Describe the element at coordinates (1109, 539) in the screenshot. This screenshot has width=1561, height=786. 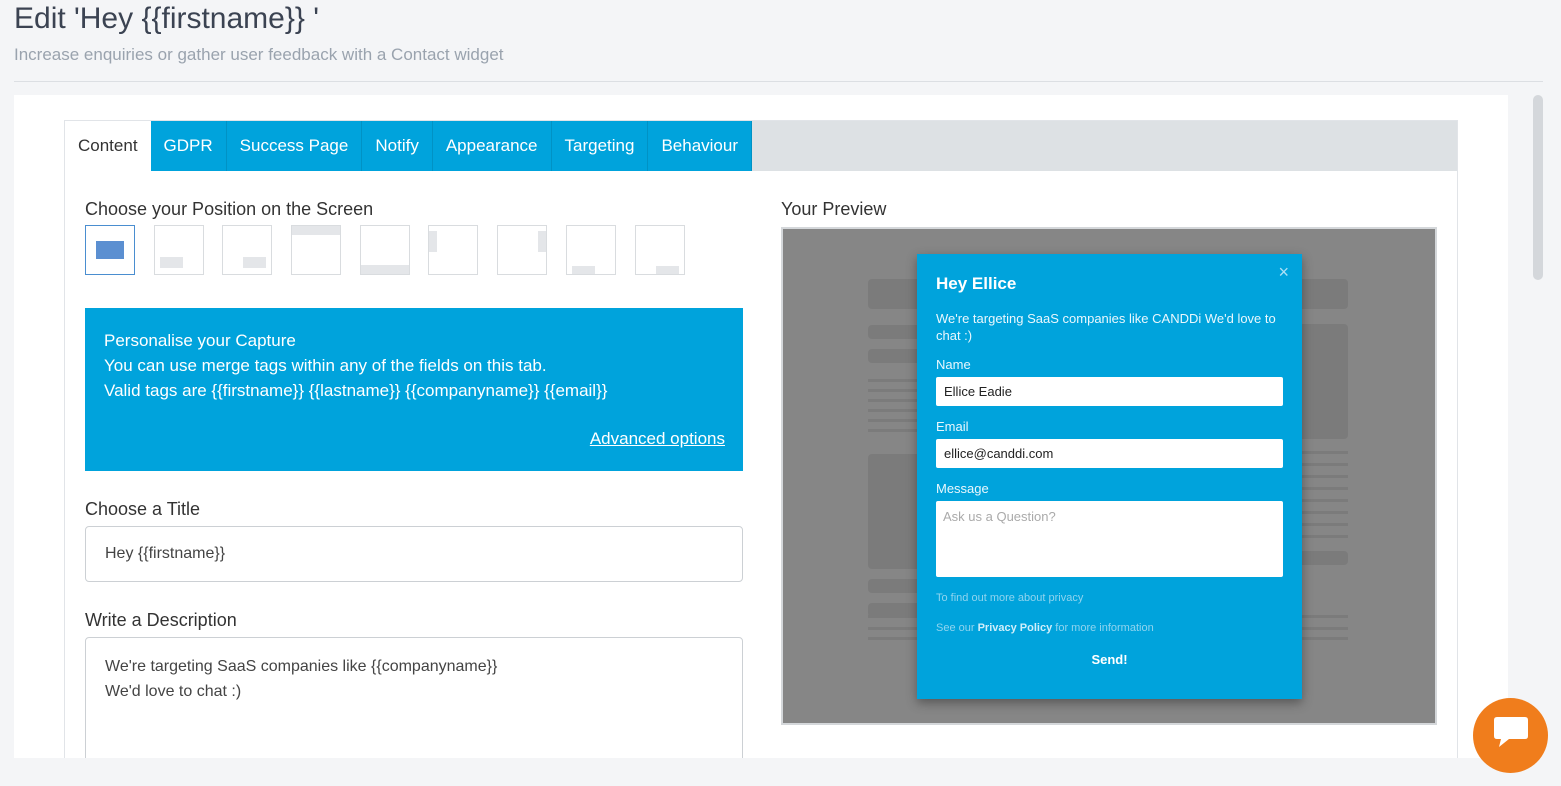
I see `widget-message-textarea: Ask us a Question?` at that location.